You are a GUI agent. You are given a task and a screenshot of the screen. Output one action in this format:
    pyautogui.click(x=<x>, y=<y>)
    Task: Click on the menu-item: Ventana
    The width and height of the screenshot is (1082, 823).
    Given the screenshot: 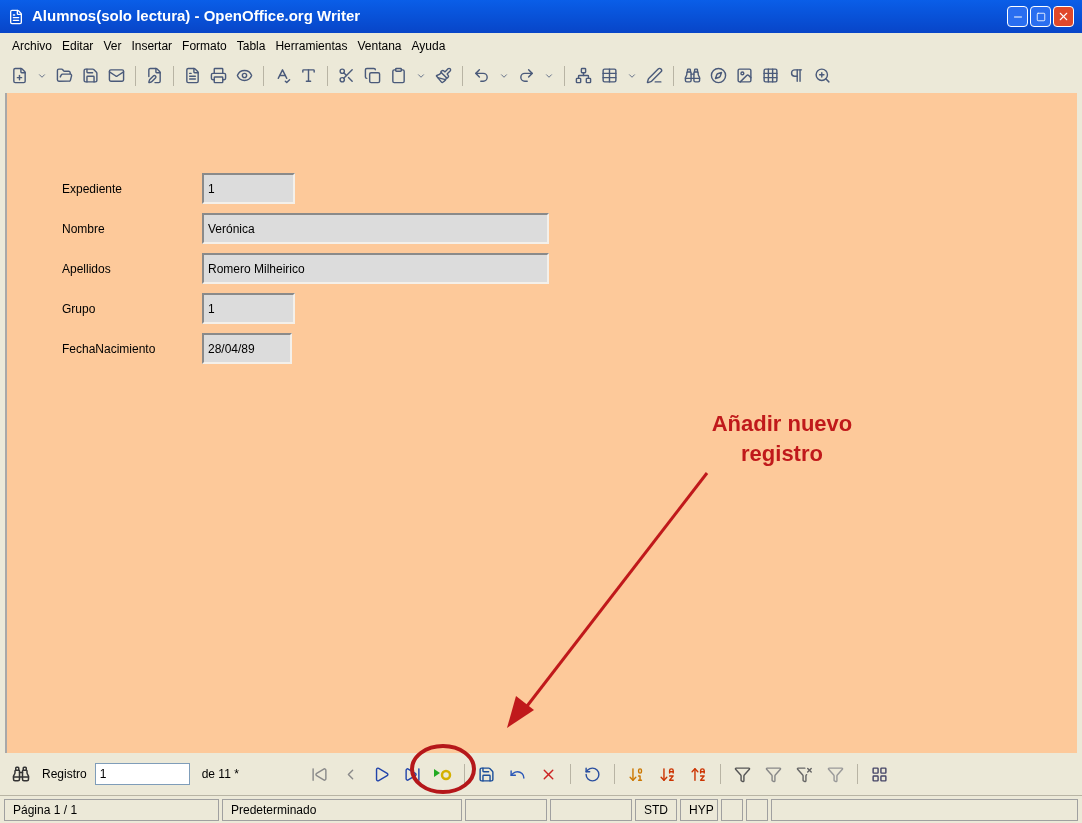 What is the action you would take?
    pyautogui.click(x=379, y=45)
    